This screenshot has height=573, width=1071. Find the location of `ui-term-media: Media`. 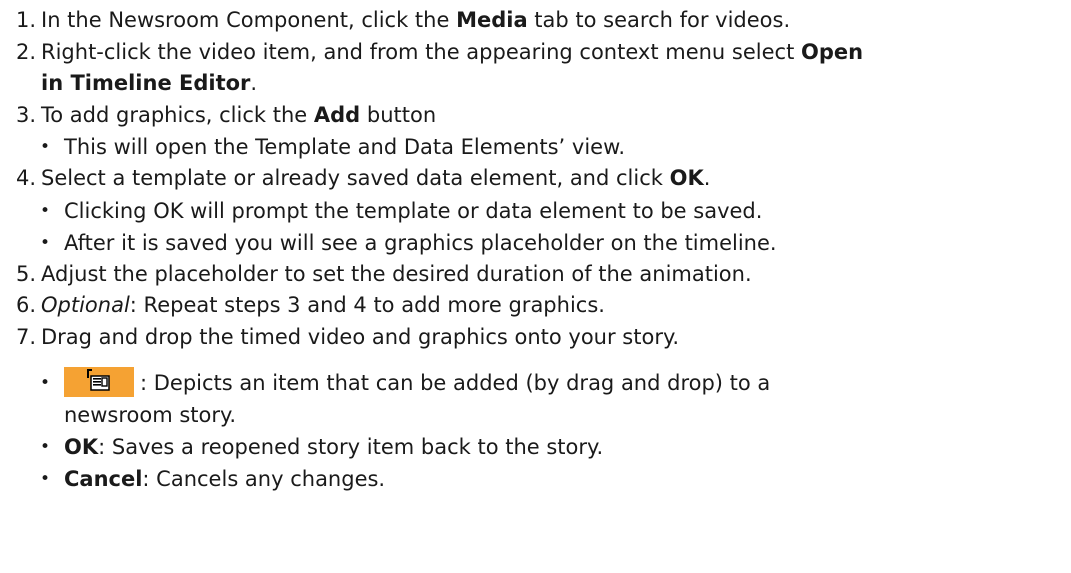

ui-term-media: Media is located at coordinates (492, 20).